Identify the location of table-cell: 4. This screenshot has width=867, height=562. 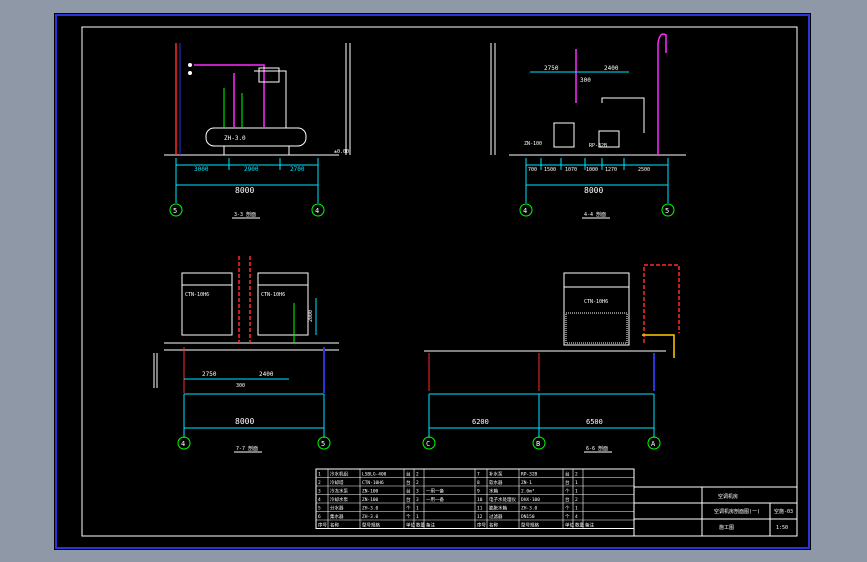
(319, 500).